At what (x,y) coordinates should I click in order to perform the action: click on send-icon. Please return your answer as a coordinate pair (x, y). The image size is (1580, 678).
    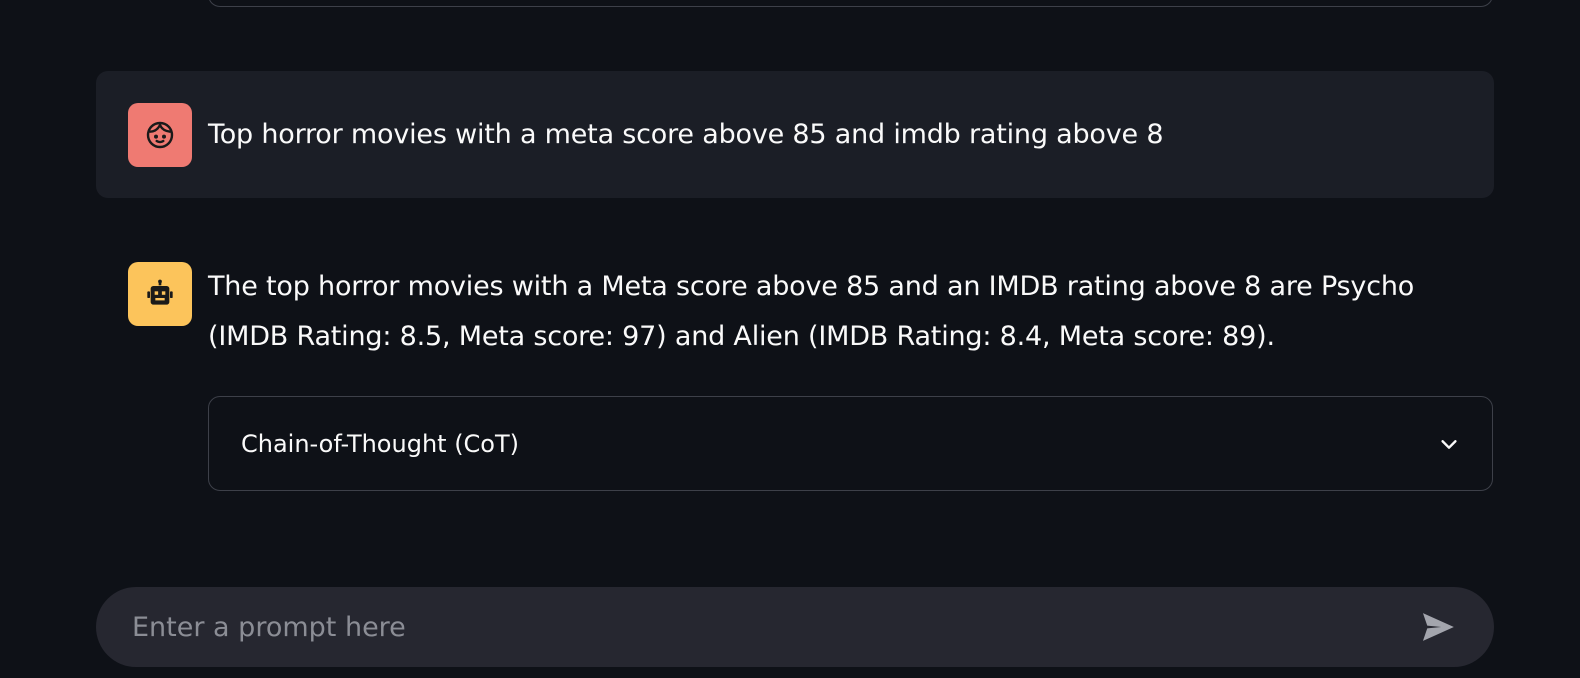
    Looking at the image, I should click on (1438, 627).